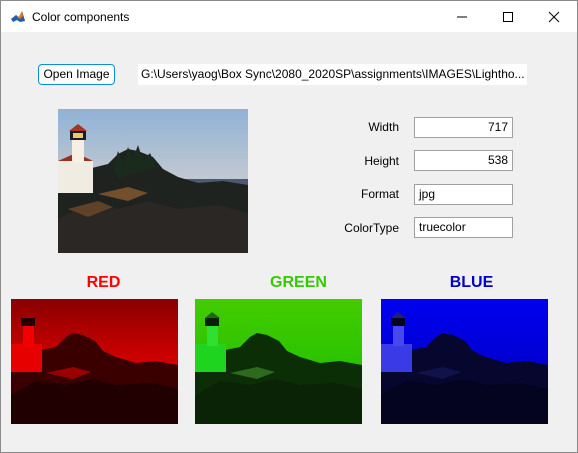 The width and height of the screenshot is (578, 453). Describe the element at coordinates (81, 17) in the screenshot. I see `window-title: Color components` at that location.